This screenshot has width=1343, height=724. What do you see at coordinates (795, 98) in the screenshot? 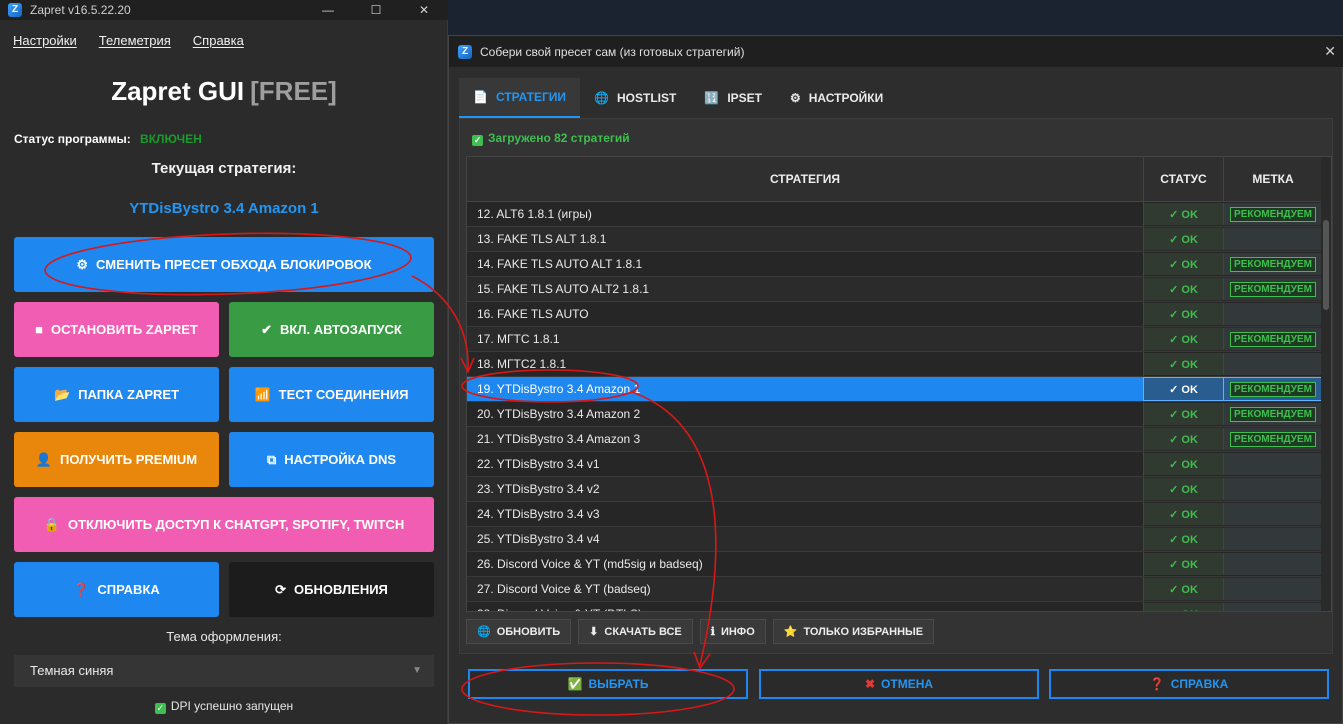
I see `gear-icon: ⚙` at bounding box center [795, 98].